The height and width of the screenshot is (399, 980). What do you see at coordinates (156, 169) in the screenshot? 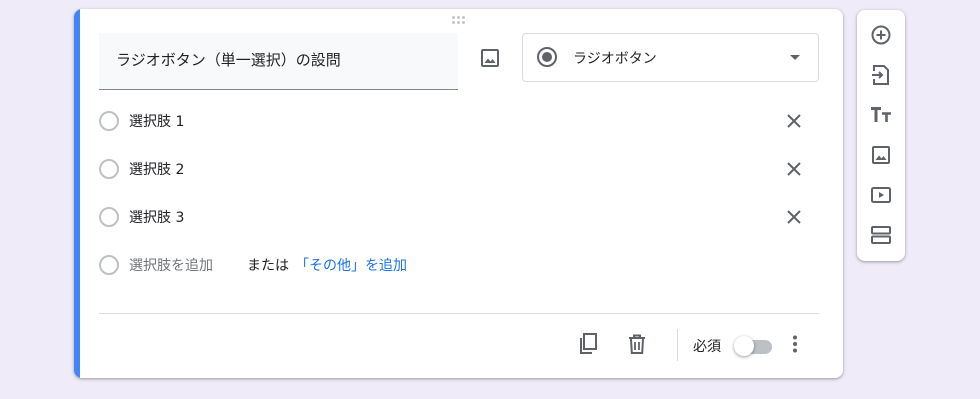
I see `option-label: 選択肢 2` at bounding box center [156, 169].